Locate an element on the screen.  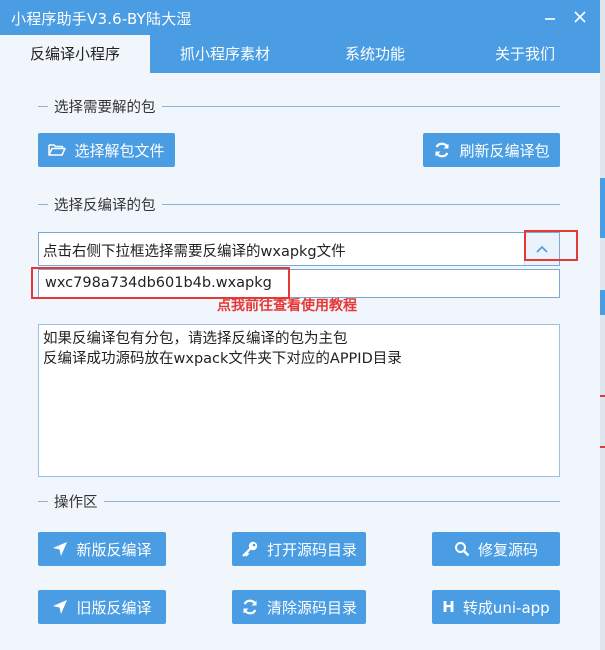
to-uniapp-button: H 转成uni-app is located at coordinates (496, 607).